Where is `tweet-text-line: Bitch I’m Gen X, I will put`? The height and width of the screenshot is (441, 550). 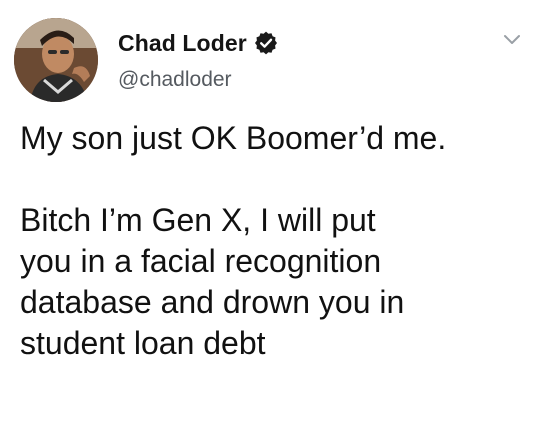 tweet-text-line: Bitch I’m Gen X, I will put is located at coordinates (198, 220).